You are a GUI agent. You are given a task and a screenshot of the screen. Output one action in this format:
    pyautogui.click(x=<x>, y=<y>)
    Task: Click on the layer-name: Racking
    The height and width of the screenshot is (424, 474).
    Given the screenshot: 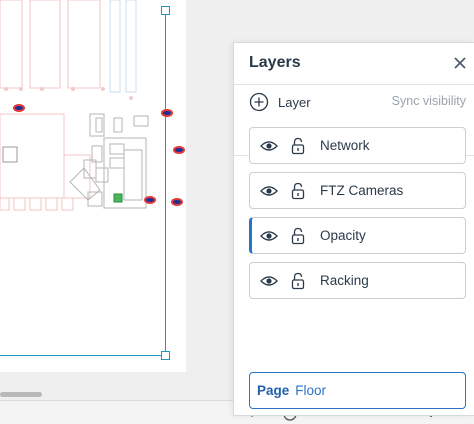 What is the action you would take?
    pyautogui.click(x=344, y=280)
    